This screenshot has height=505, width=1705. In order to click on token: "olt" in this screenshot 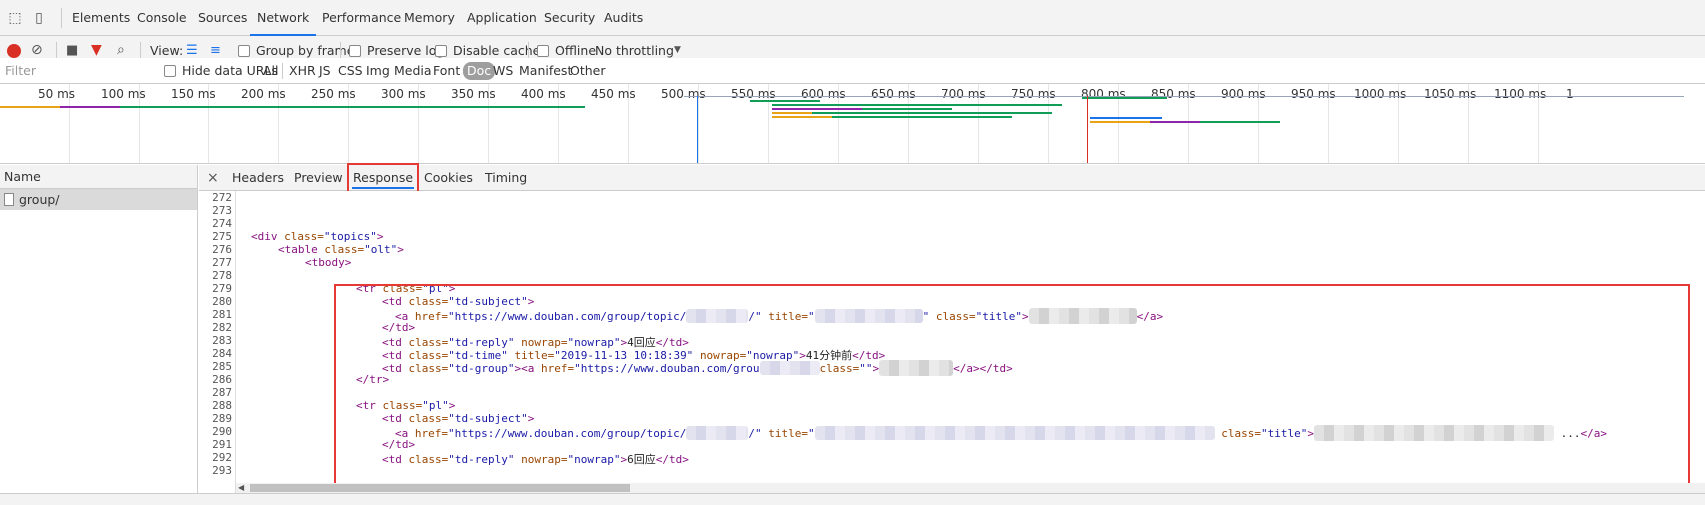, I will do `click(381, 249)`.